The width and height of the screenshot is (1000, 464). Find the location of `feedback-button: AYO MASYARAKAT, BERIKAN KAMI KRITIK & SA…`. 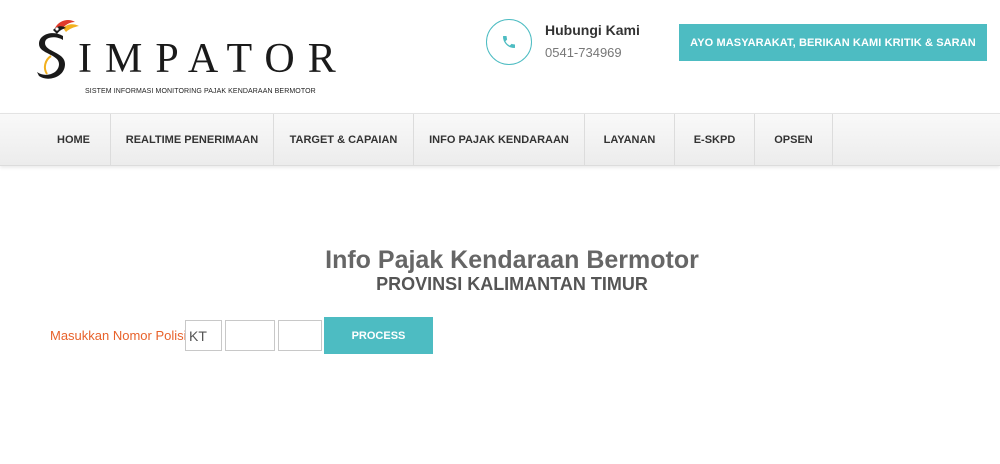

feedback-button: AYO MASYARAKAT, BERIKAN KAMI KRITIK & SA… is located at coordinates (833, 42).